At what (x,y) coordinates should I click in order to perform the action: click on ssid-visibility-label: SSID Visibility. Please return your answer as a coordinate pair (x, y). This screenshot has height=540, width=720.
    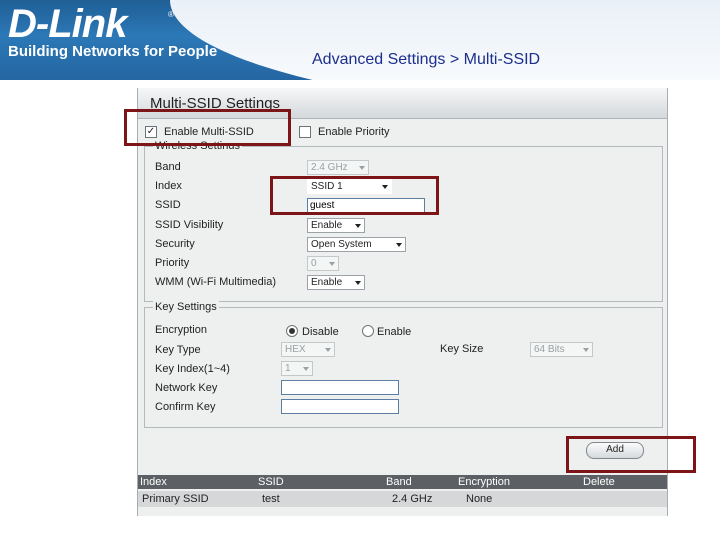
    Looking at the image, I should click on (189, 225).